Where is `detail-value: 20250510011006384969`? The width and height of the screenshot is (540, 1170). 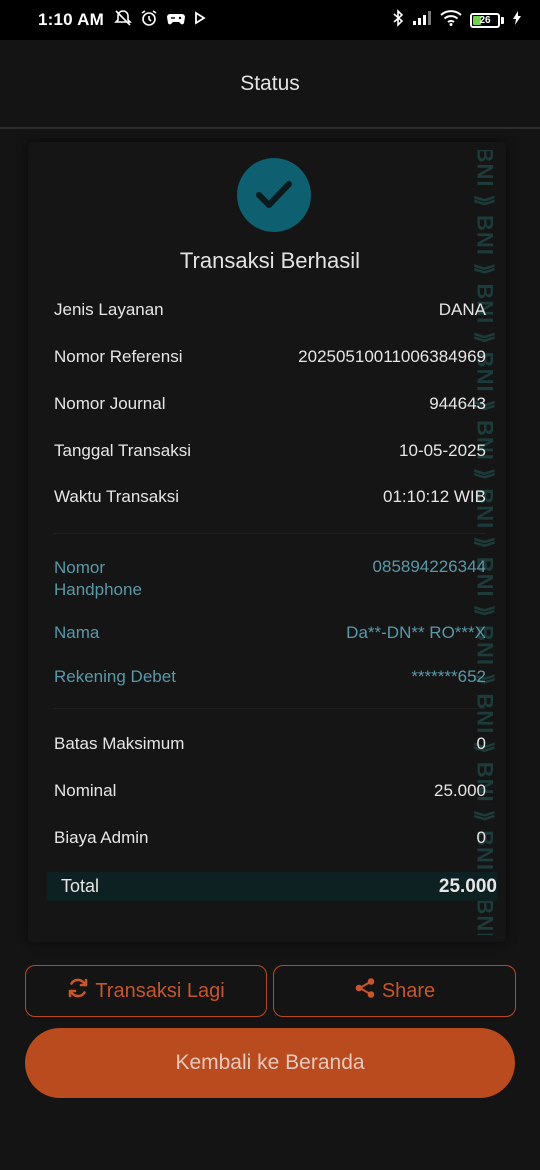 detail-value: 20250510011006384969 is located at coordinates (392, 356).